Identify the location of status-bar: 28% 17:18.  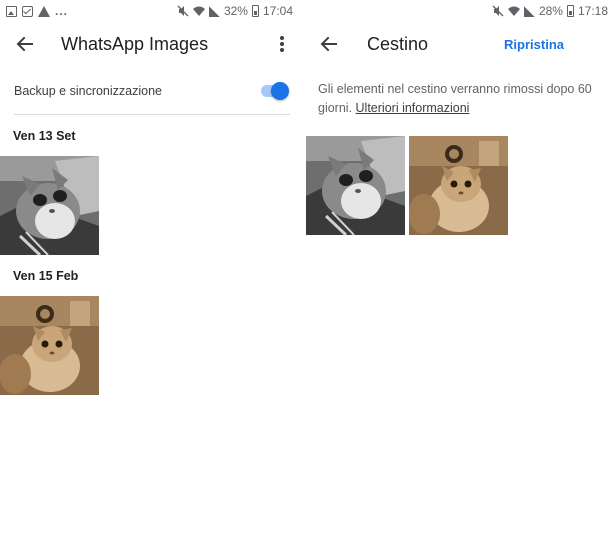
(457, 11).